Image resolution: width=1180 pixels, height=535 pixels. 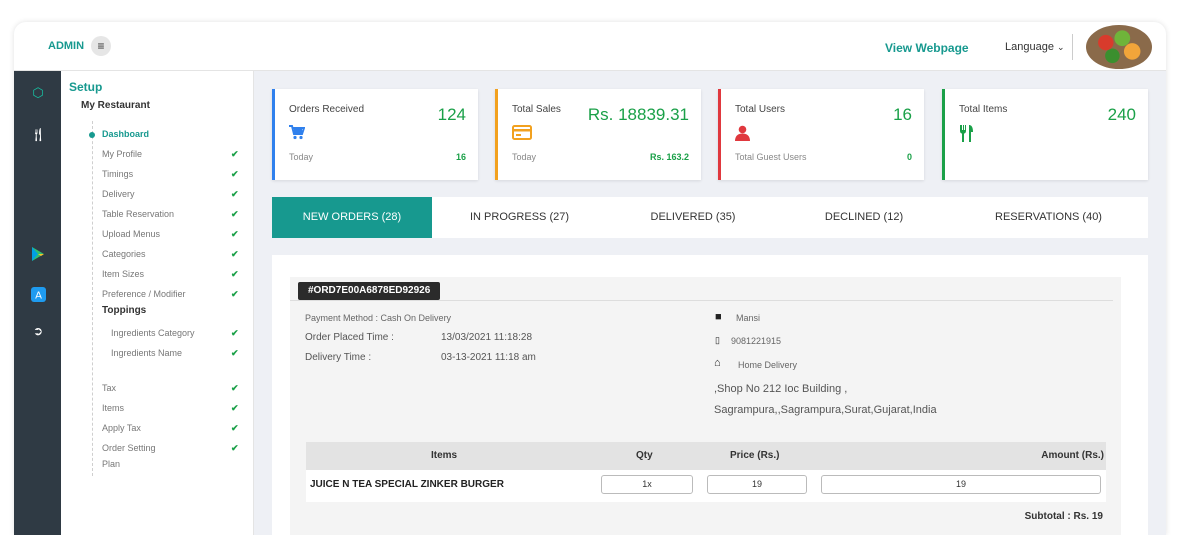 What do you see at coordinates (327, 109) in the screenshot?
I see `stat-label: Orders Received` at bounding box center [327, 109].